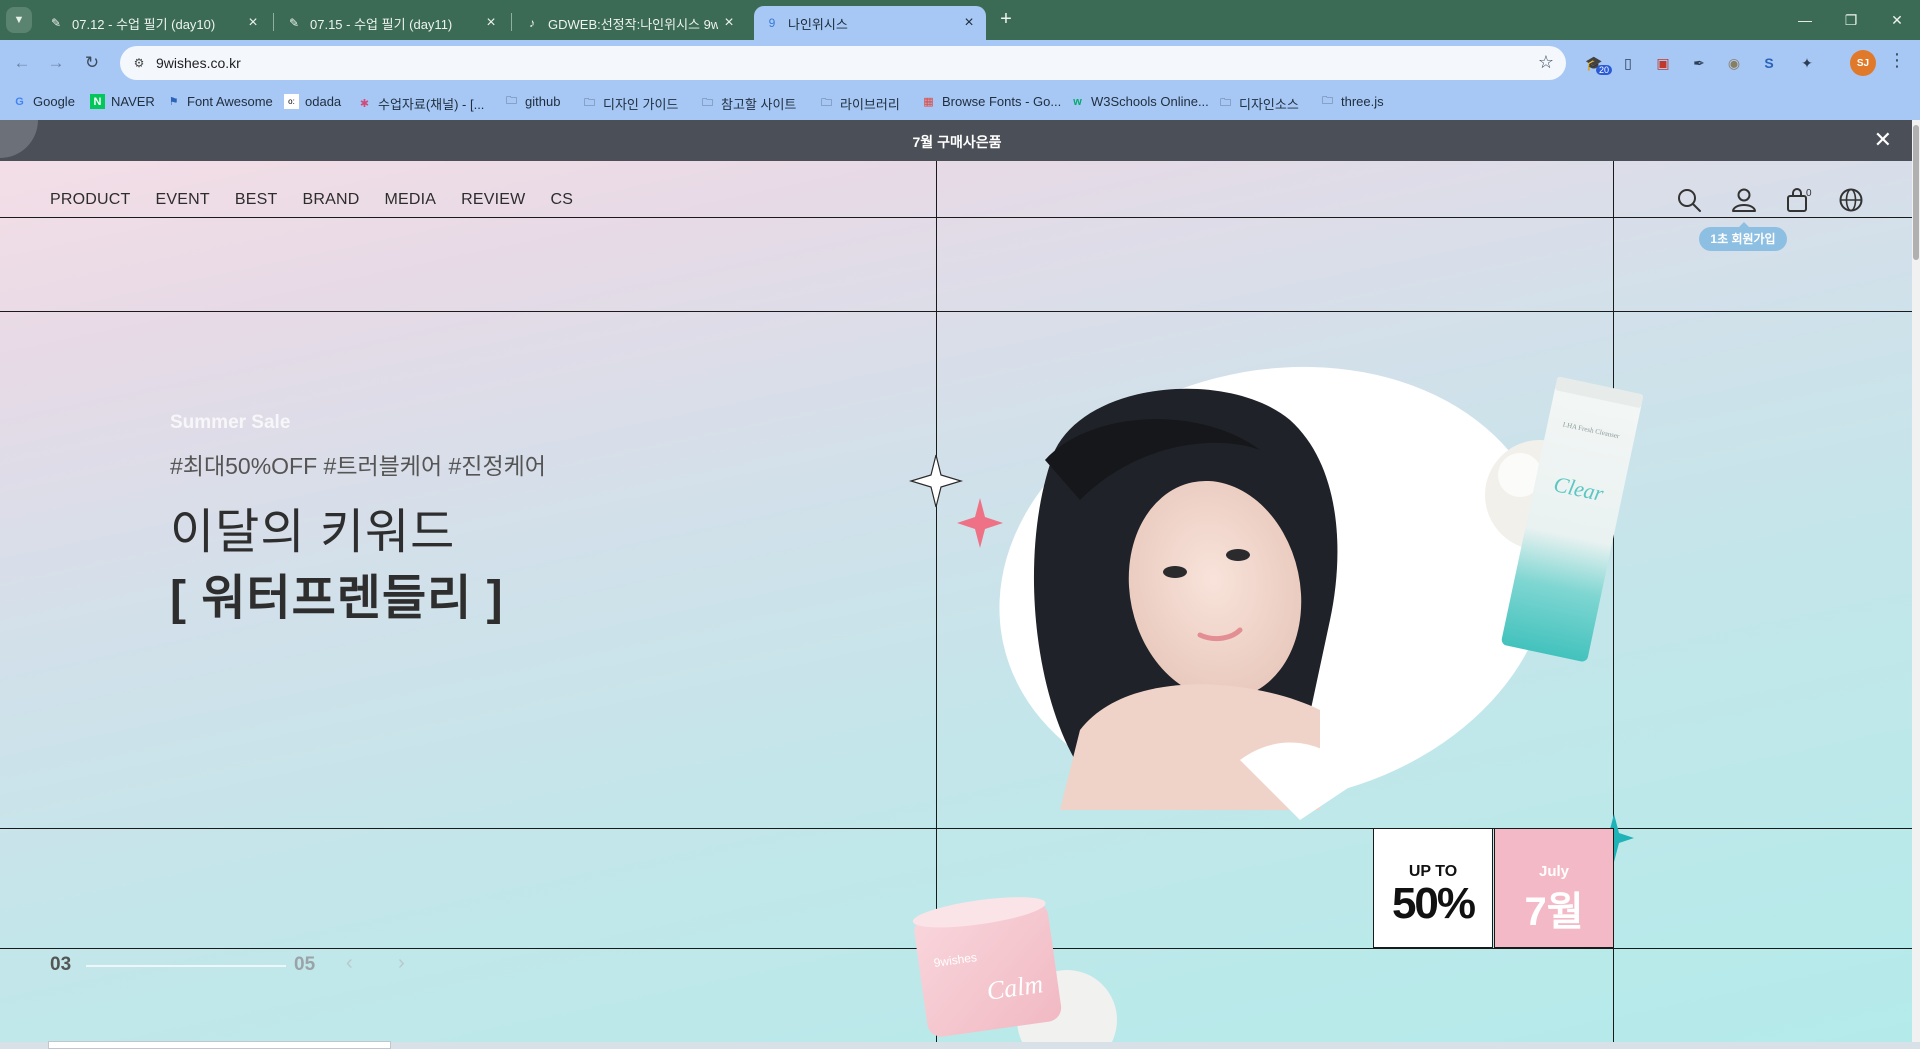 The height and width of the screenshot is (1049, 1920). What do you see at coordinates (633, 24) in the screenshot?
I see `tab-title: GDWEB:선정작:나인위시스 9wi` at bounding box center [633, 24].